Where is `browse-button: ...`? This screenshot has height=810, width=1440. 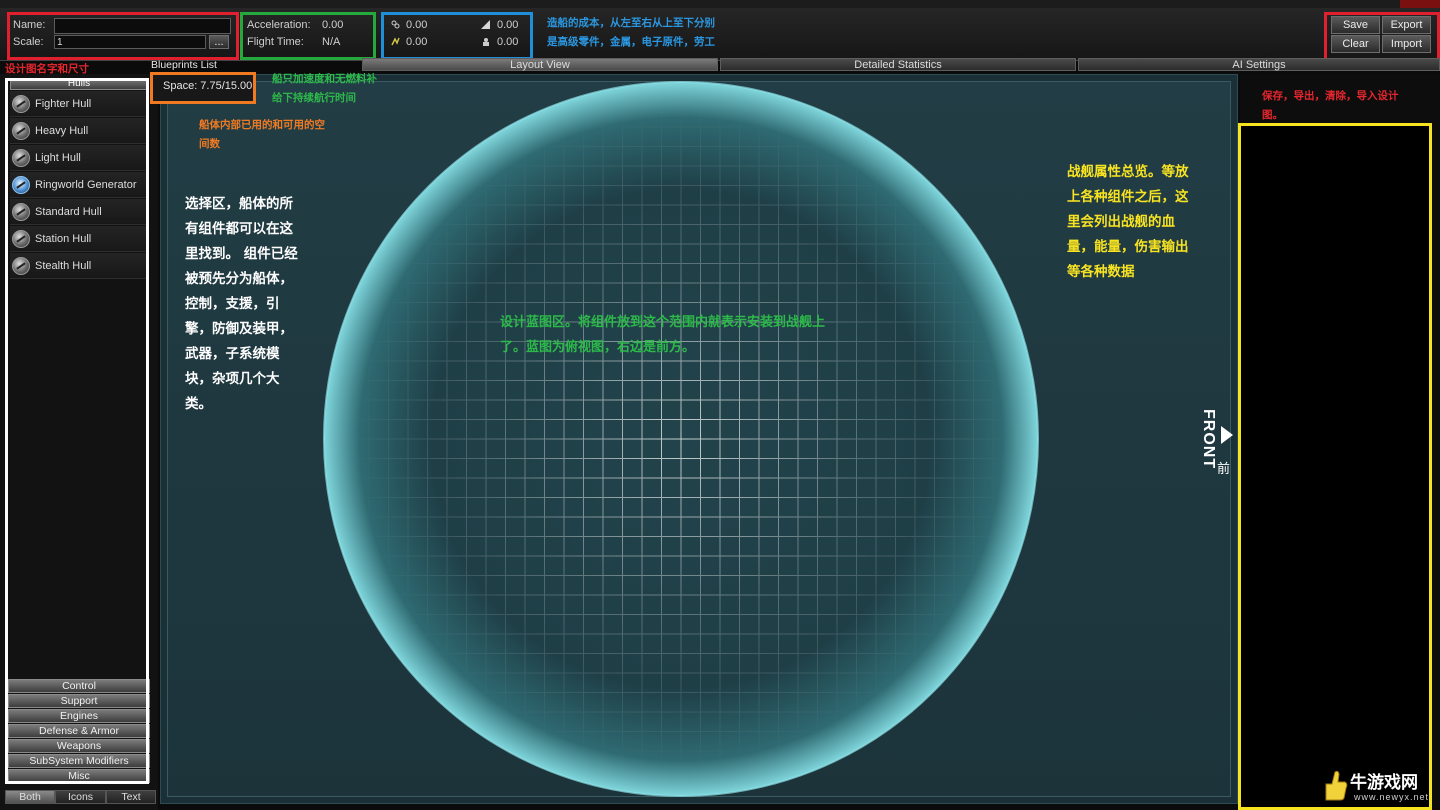
browse-button: ... is located at coordinates (219, 42).